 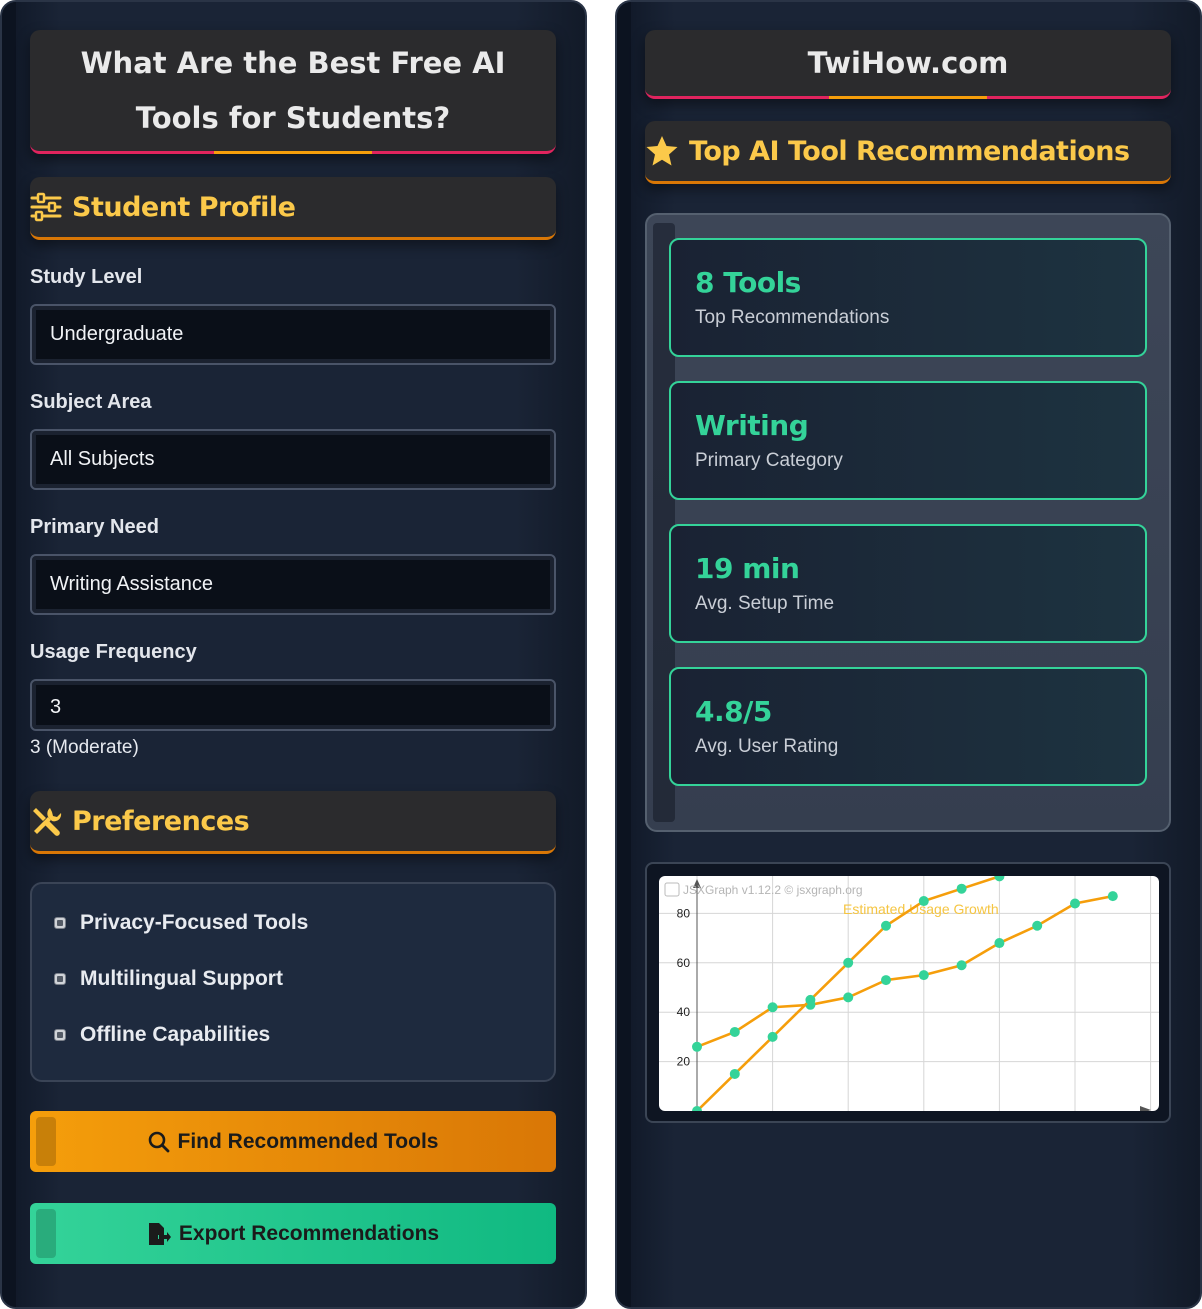 I want to click on y-tick-label: 60, so click(x=684, y=963).